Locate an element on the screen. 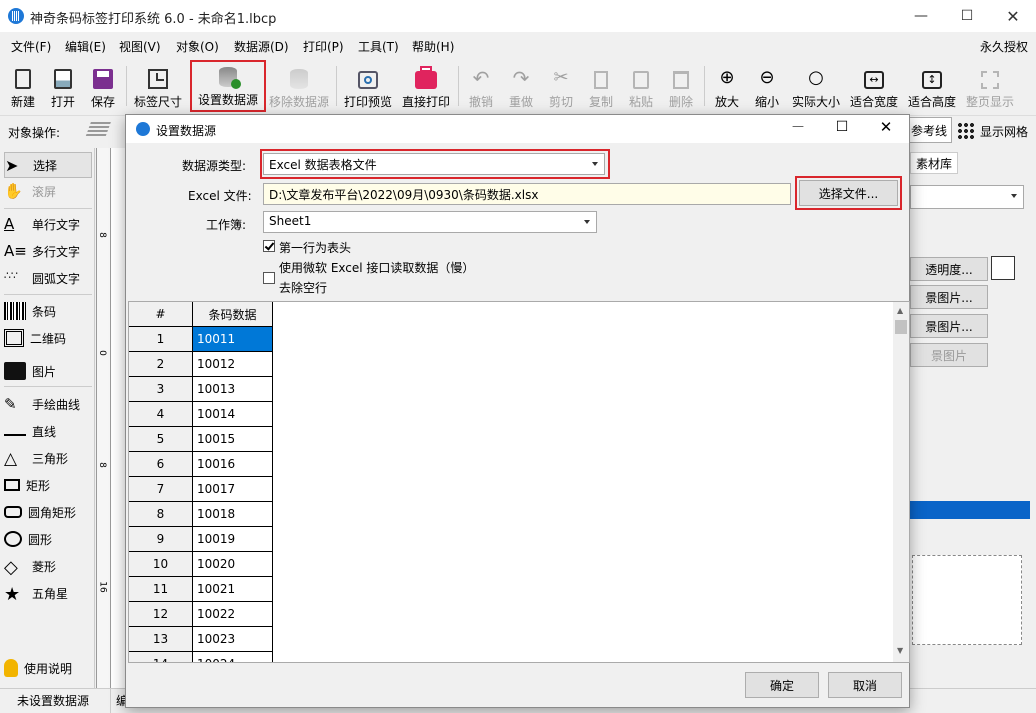 The height and width of the screenshot is (713, 1036). barcode-cell: 10023 is located at coordinates (233, 639).